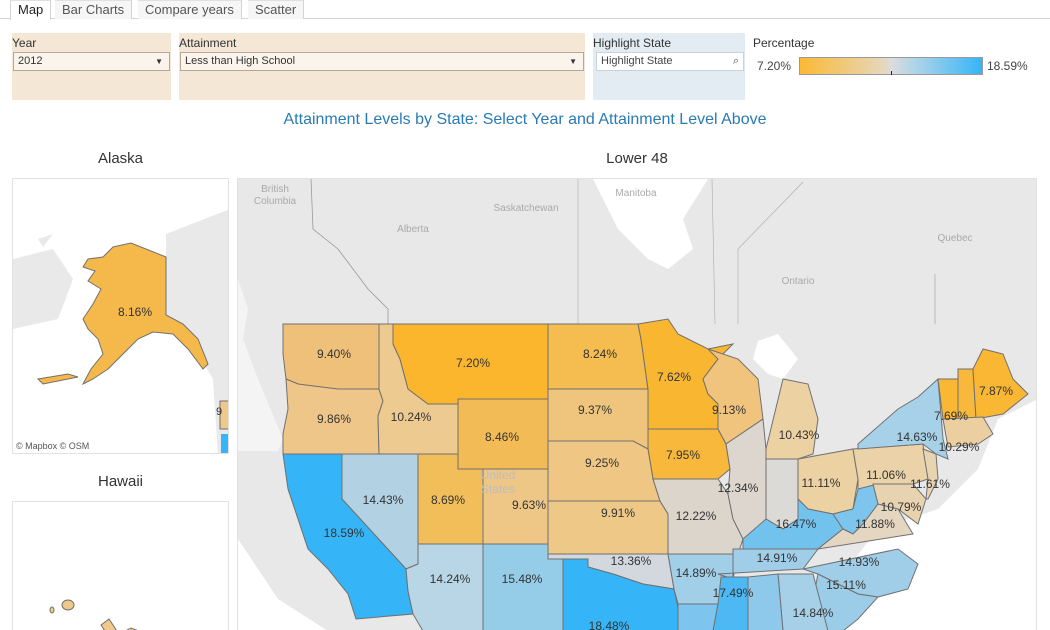 The image size is (1050, 630). I want to click on geo-label-united: United, so click(498, 475).